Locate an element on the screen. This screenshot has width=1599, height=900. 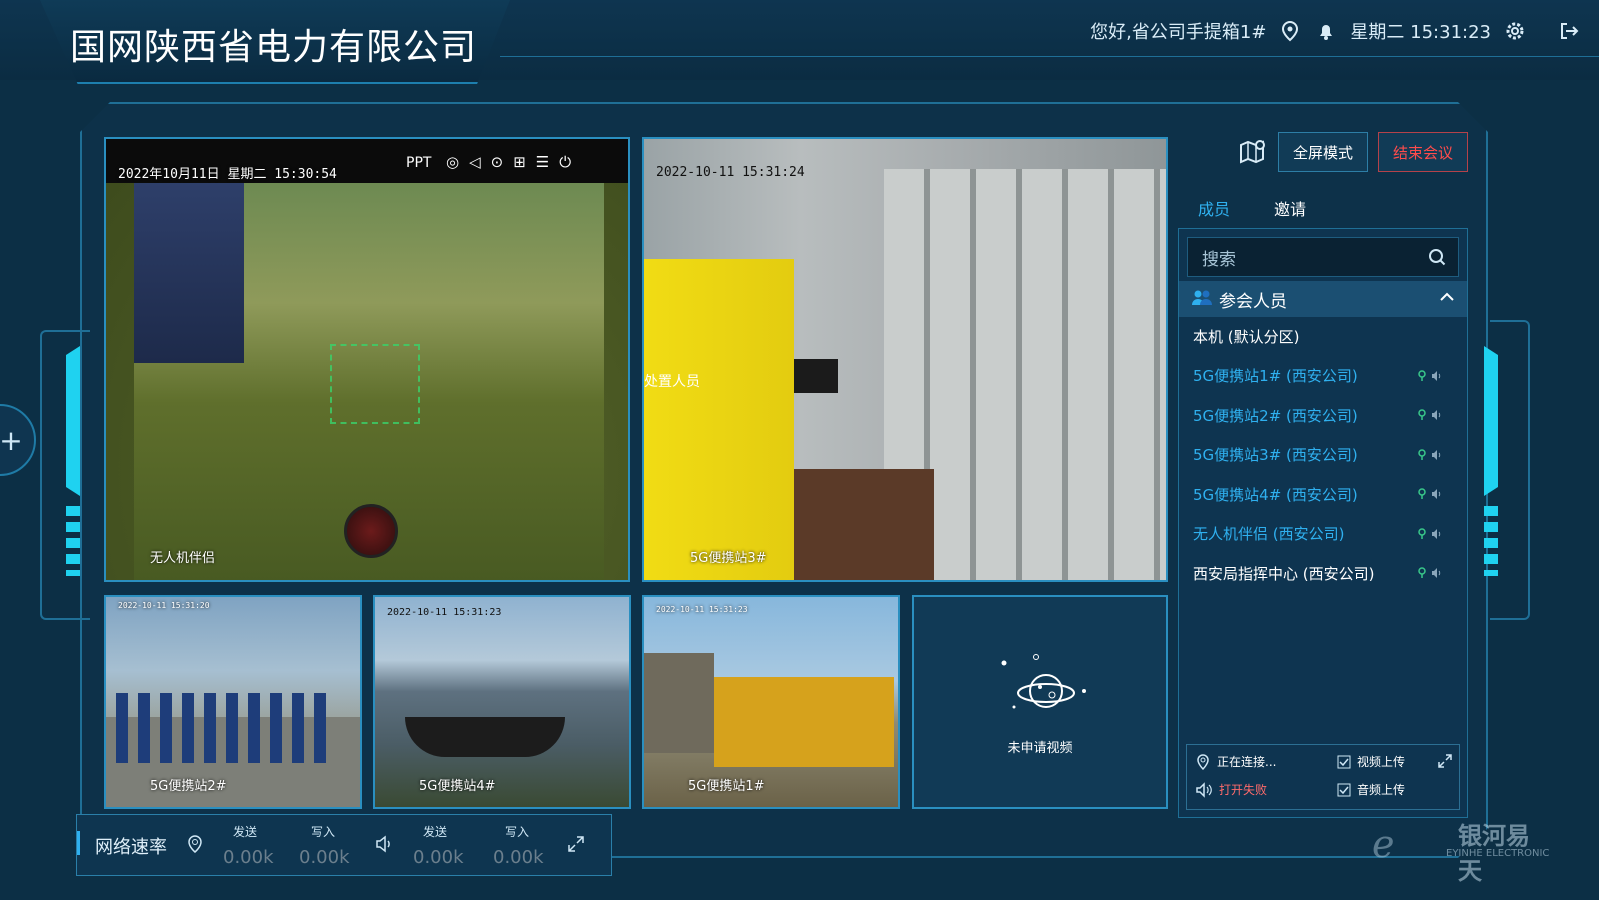
audio-upload-label: 音频上传 is located at coordinates (1381, 790).